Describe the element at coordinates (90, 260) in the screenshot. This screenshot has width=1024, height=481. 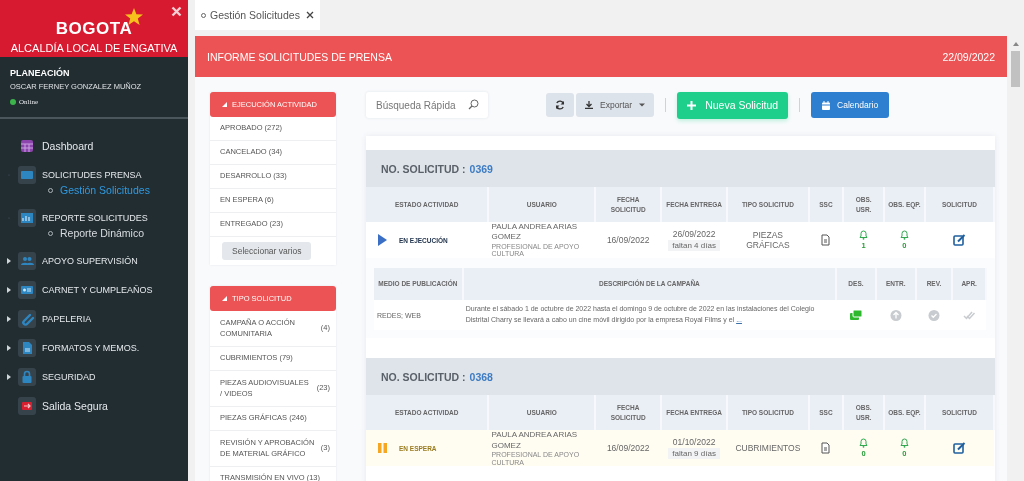
I see `menu-group: APOYO SUPERVISIÓN` at that location.